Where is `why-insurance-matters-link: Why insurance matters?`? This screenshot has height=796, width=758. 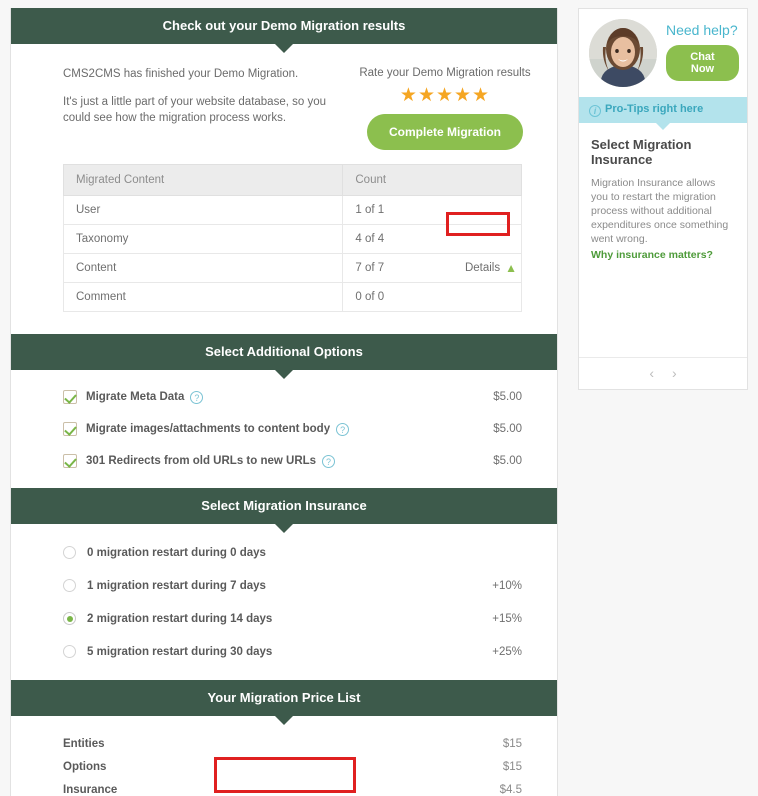 why-insurance-matters-link: Why insurance matters? is located at coordinates (663, 255).